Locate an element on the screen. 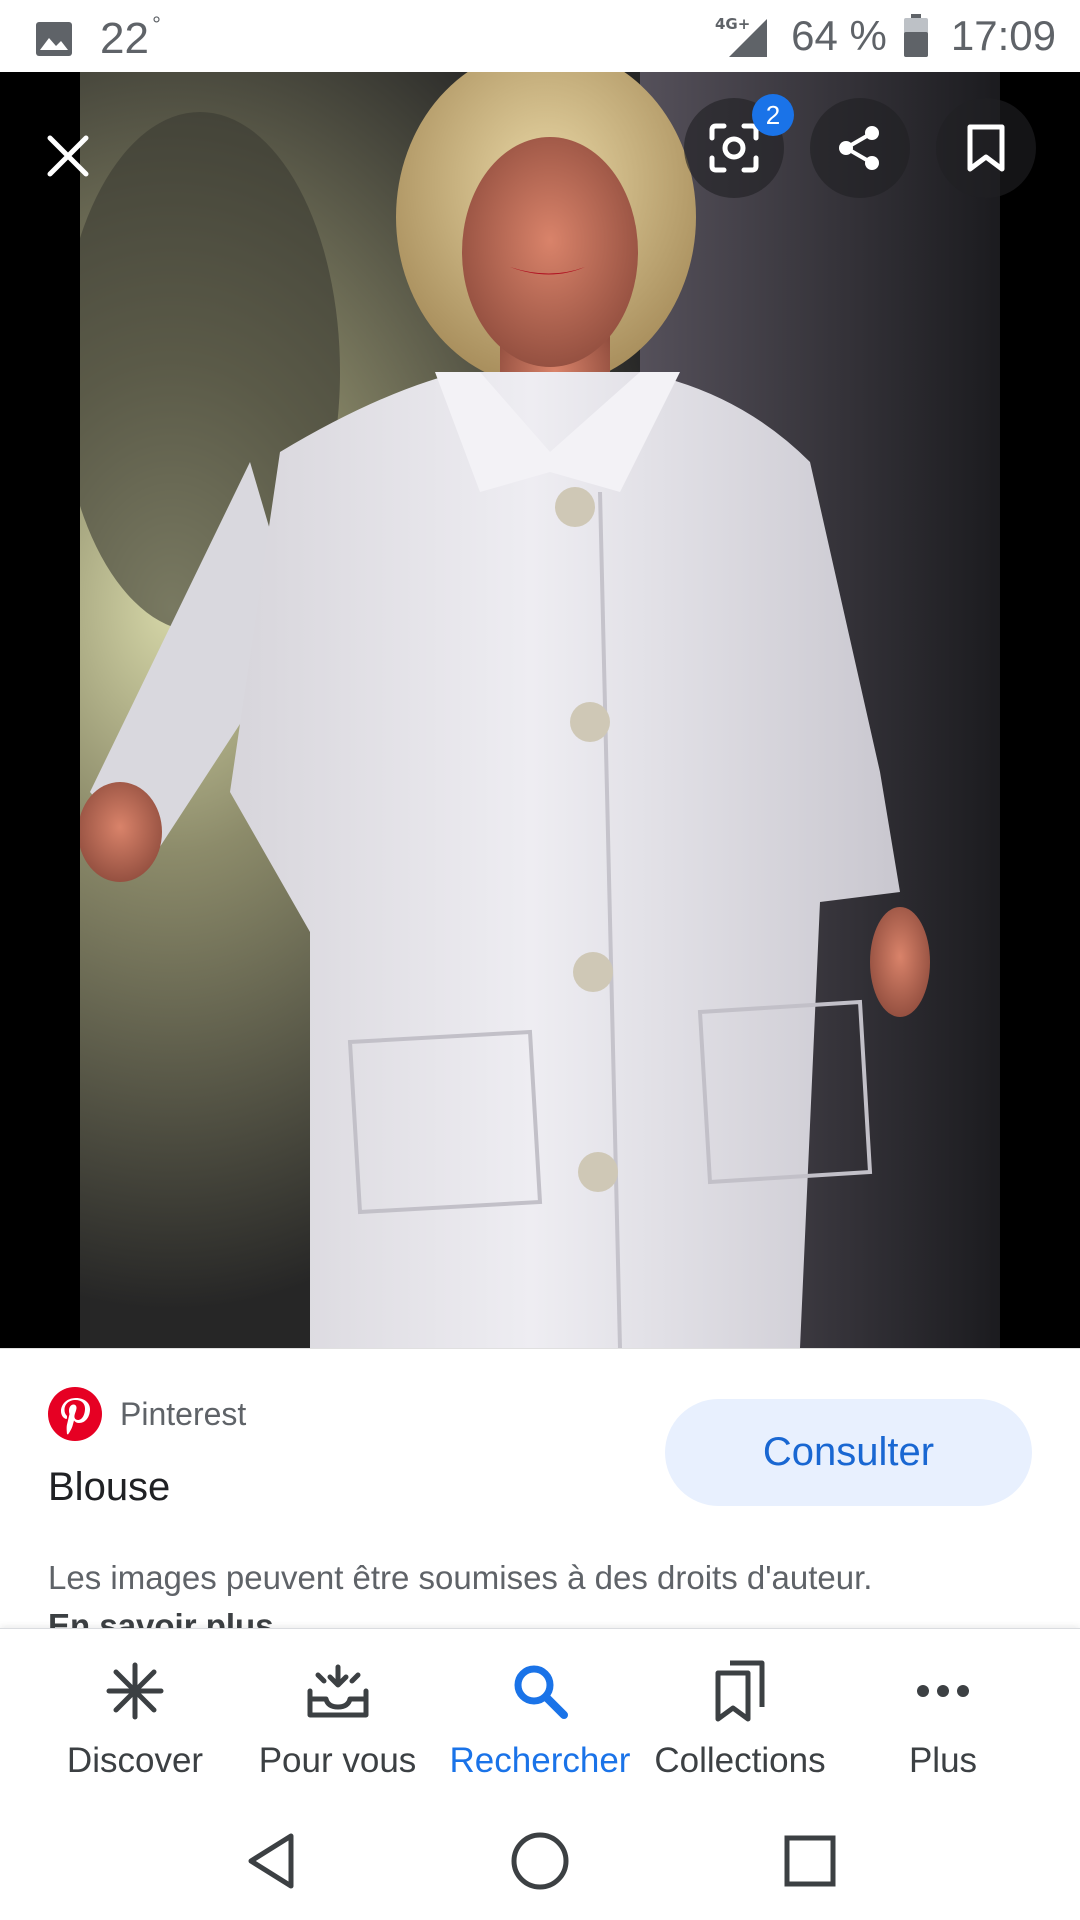 The width and height of the screenshot is (1080, 1920). source: Pinterest is located at coordinates (147, 1414).